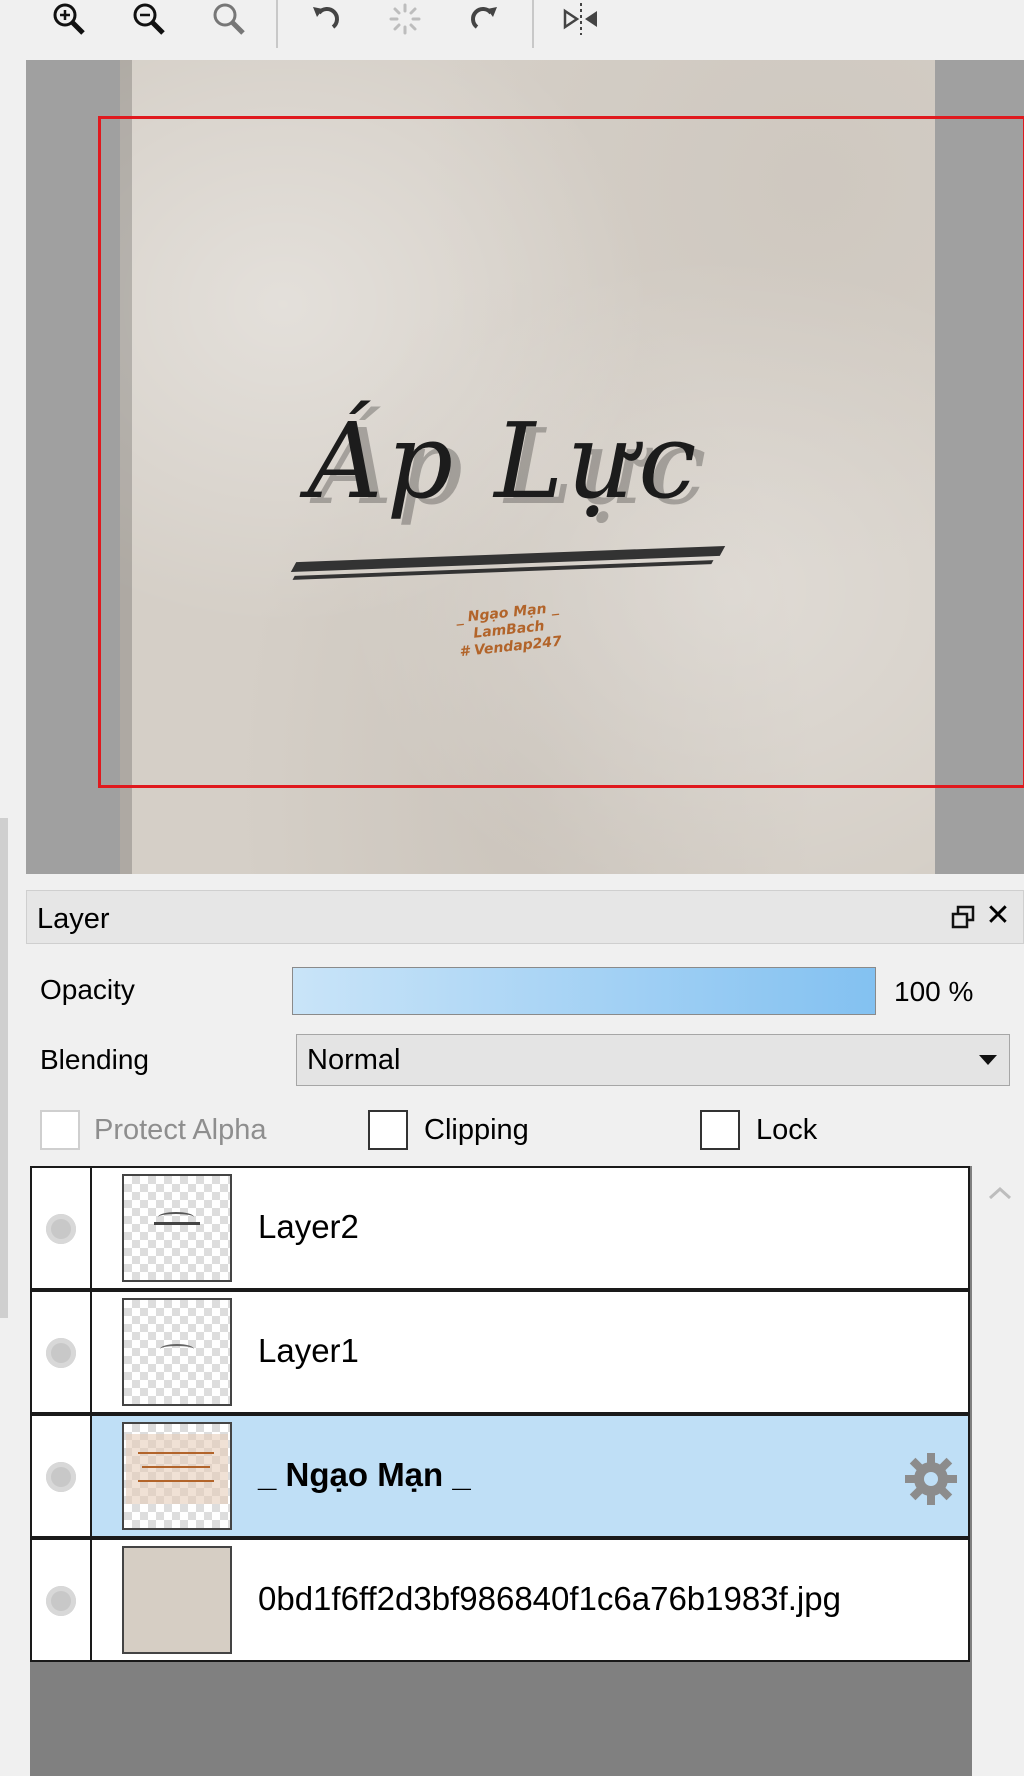  I want to click on layer-row-selected: _ Ngạo Mạn _, so click(500, 1476).